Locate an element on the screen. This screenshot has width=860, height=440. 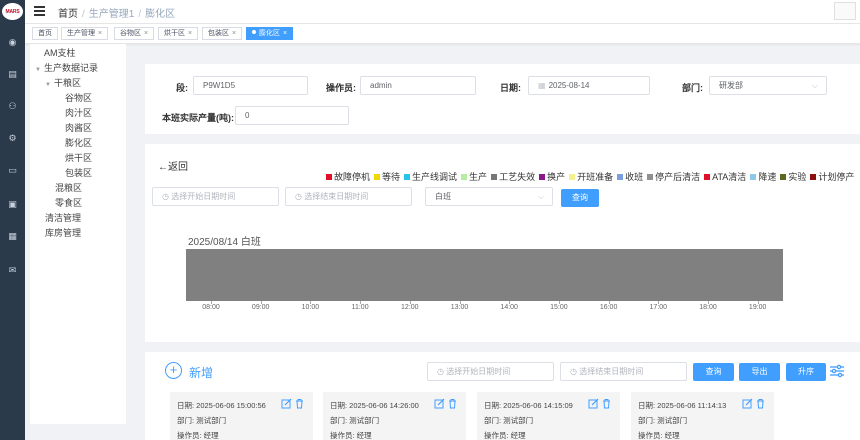
record-card: 日期: 2025-06-06 11:14:13 部门: 测试部门 操作员: 经理 is located at coordinates (702, 416).